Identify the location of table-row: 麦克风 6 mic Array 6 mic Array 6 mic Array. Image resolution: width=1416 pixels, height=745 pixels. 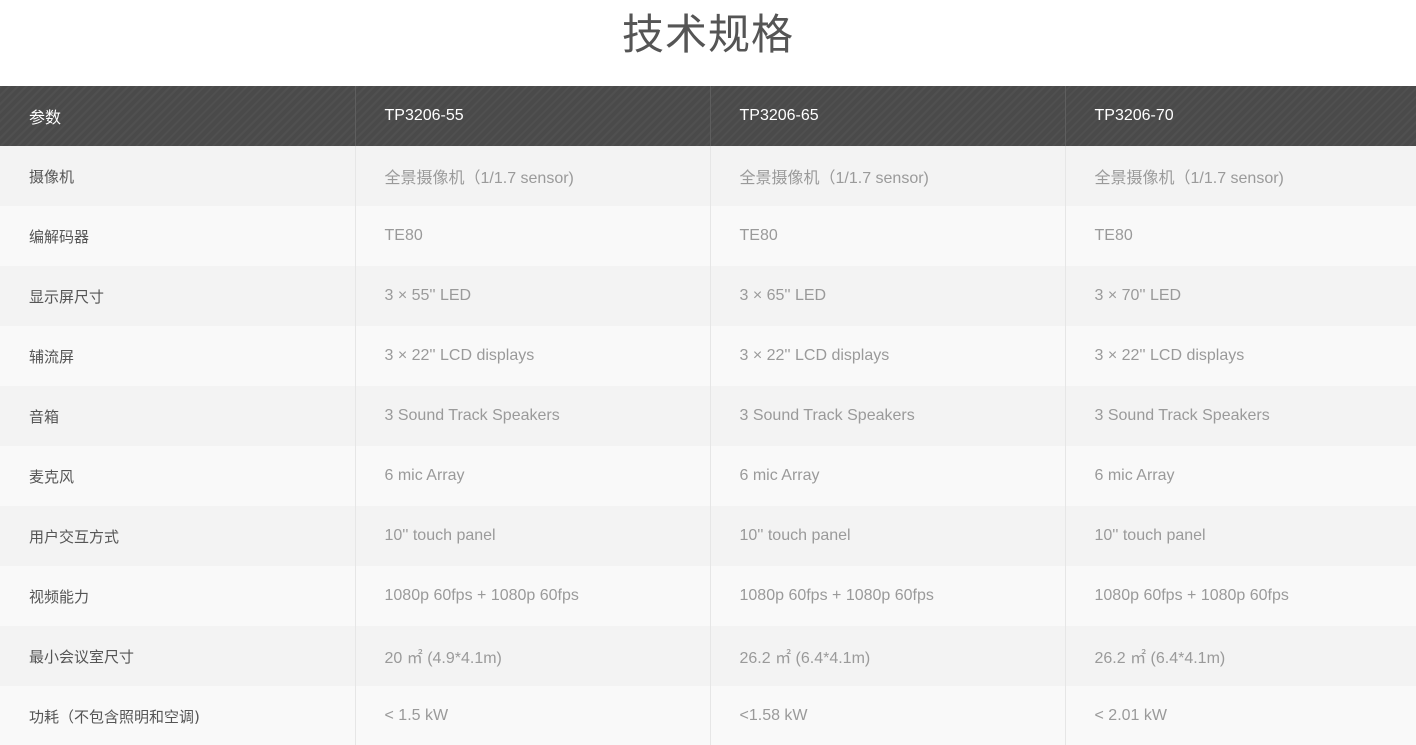
(708, 476).